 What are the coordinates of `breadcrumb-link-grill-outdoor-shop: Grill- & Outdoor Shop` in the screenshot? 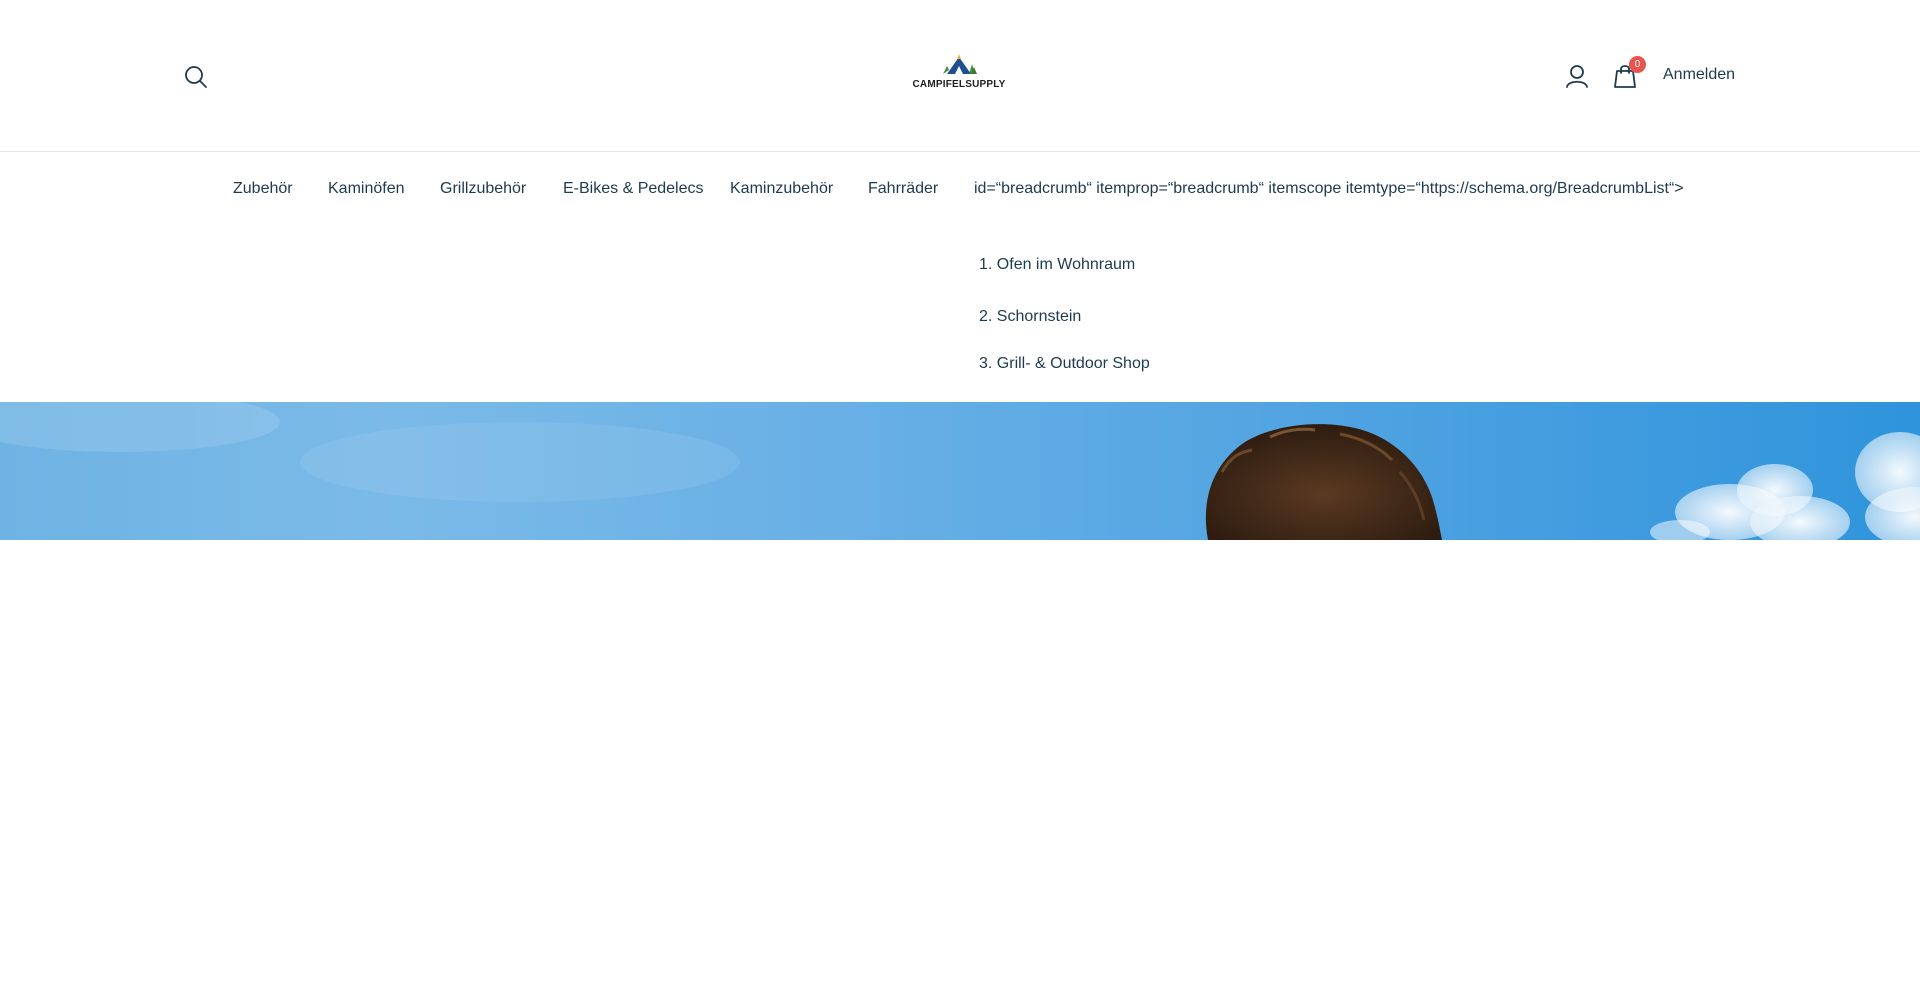 It's located at (1073, 363).